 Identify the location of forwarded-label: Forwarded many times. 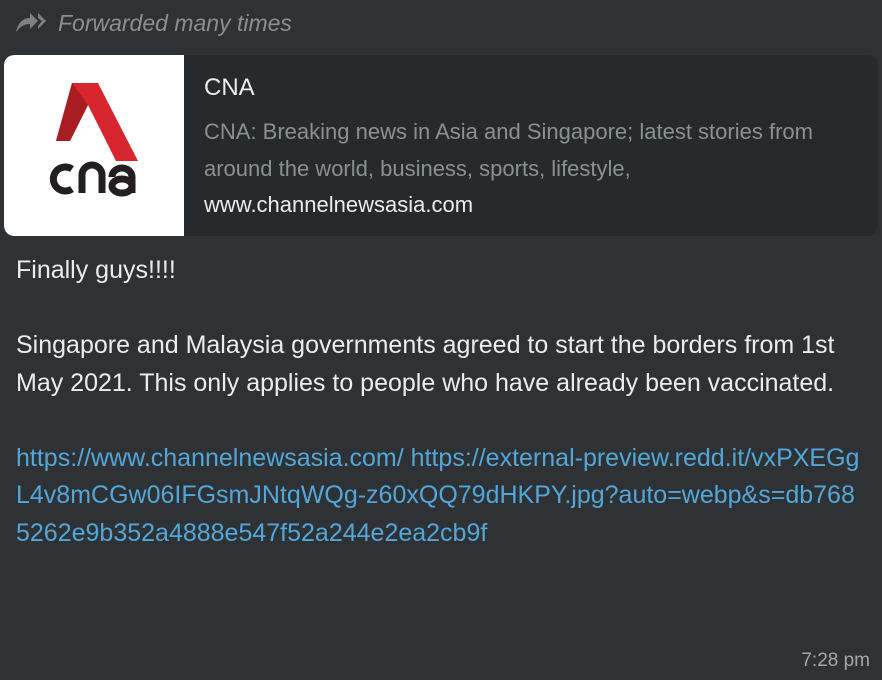
(153, 23).